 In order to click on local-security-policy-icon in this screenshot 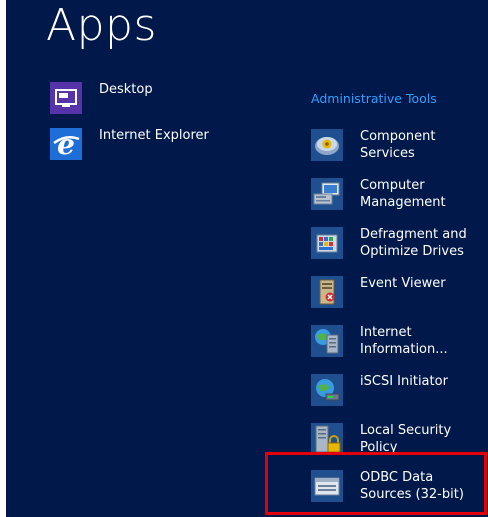, I will do `click(327, 439)`.